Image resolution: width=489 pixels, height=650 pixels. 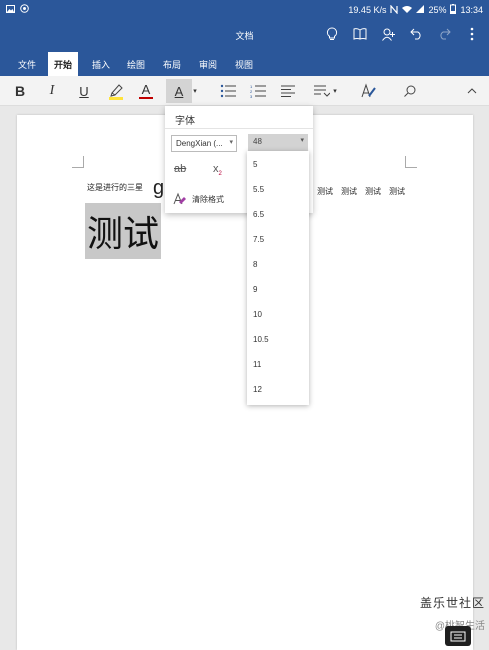 I want to click on align-button, so click(x=288, y=91).